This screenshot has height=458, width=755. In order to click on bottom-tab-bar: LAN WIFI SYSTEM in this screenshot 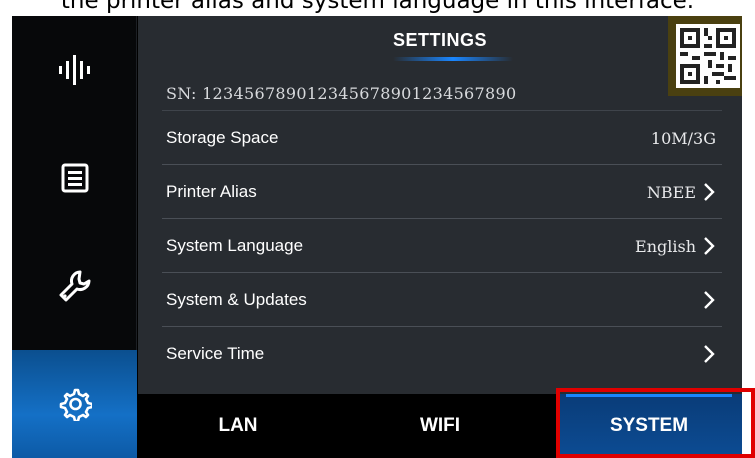, I will do `click(440, 426)`.